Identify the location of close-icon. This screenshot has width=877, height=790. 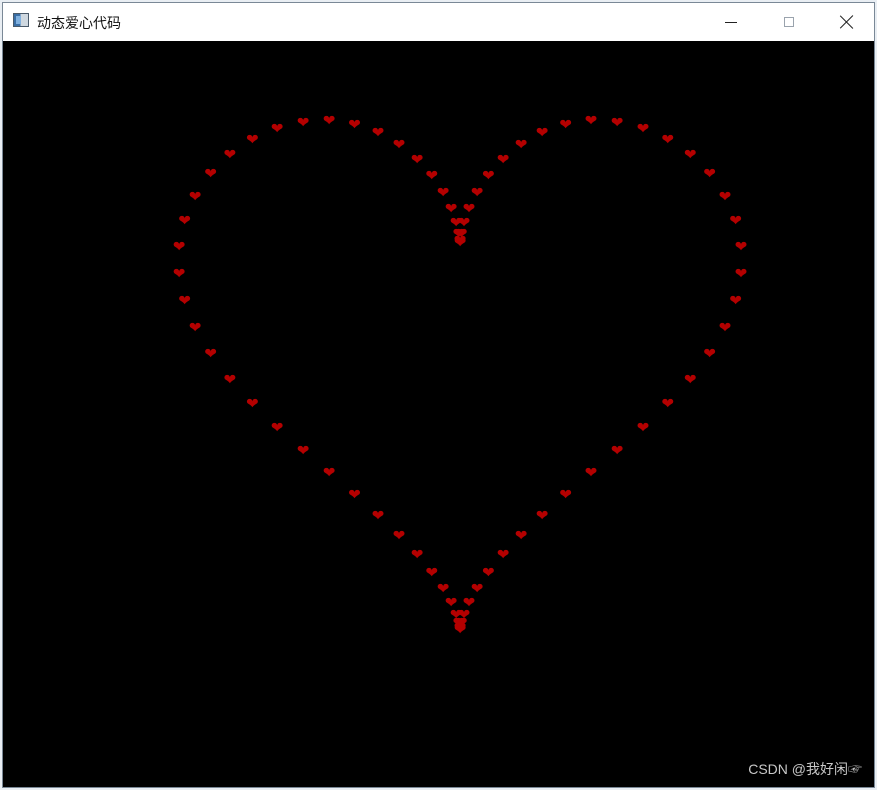
(847, 22).